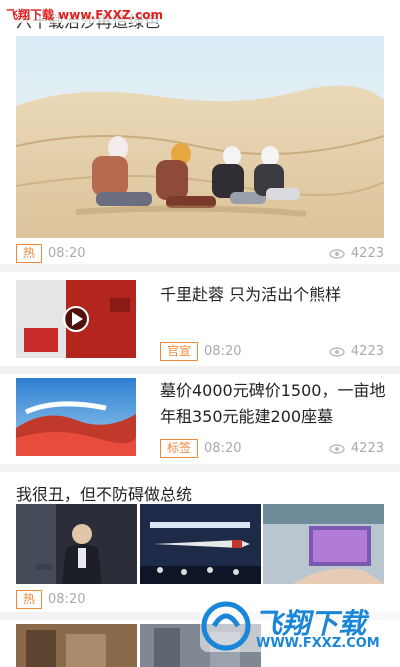  Describe the element at coordinates (179, 448) in the screenshot. I see `tag-badge: 标签` at that location.